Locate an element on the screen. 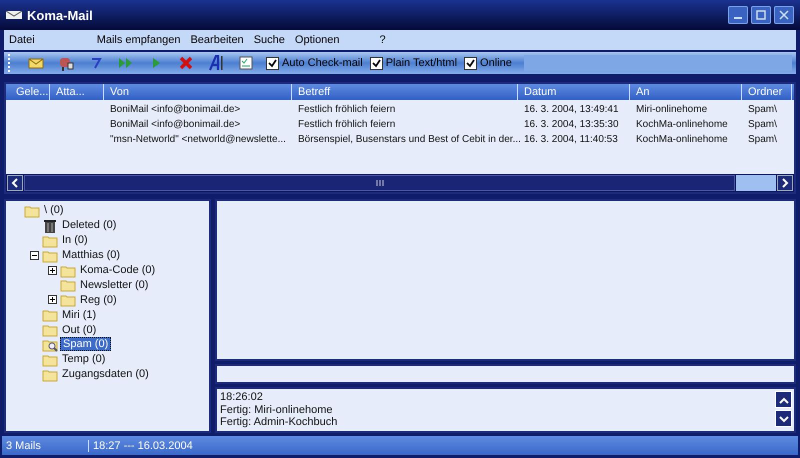 This screenshot has height=458, width=800. horizontal-scrollbar is located at coordinates (400, 183).